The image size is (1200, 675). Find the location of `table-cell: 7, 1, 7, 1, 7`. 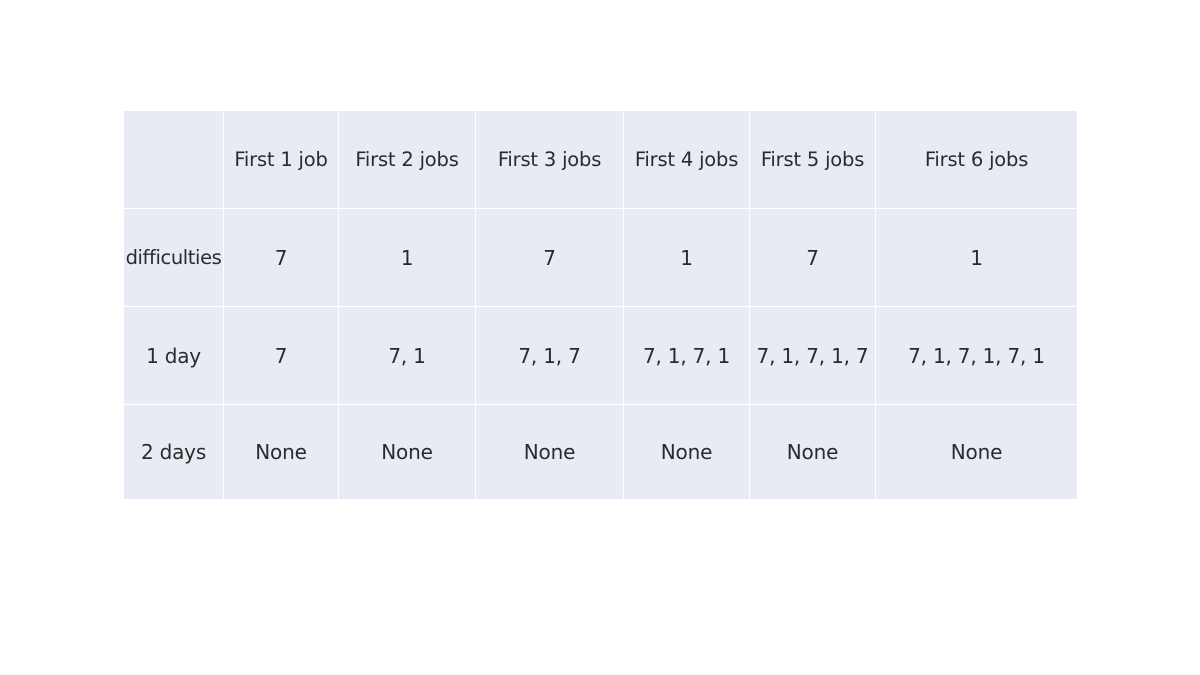

table-cell: 7, 1, 7, 1, 7 is located at coordinates (812, 355).